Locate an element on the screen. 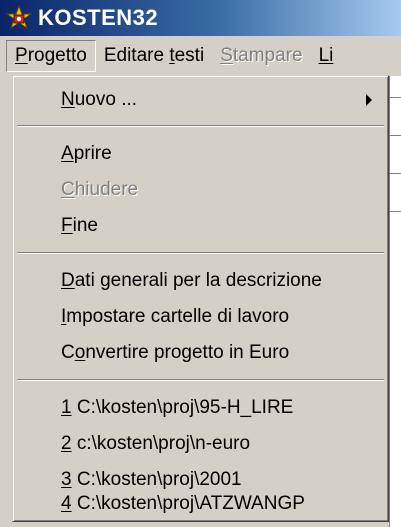 The image size is (401, 527). background-window-edge is located at coordinates (395, 301).